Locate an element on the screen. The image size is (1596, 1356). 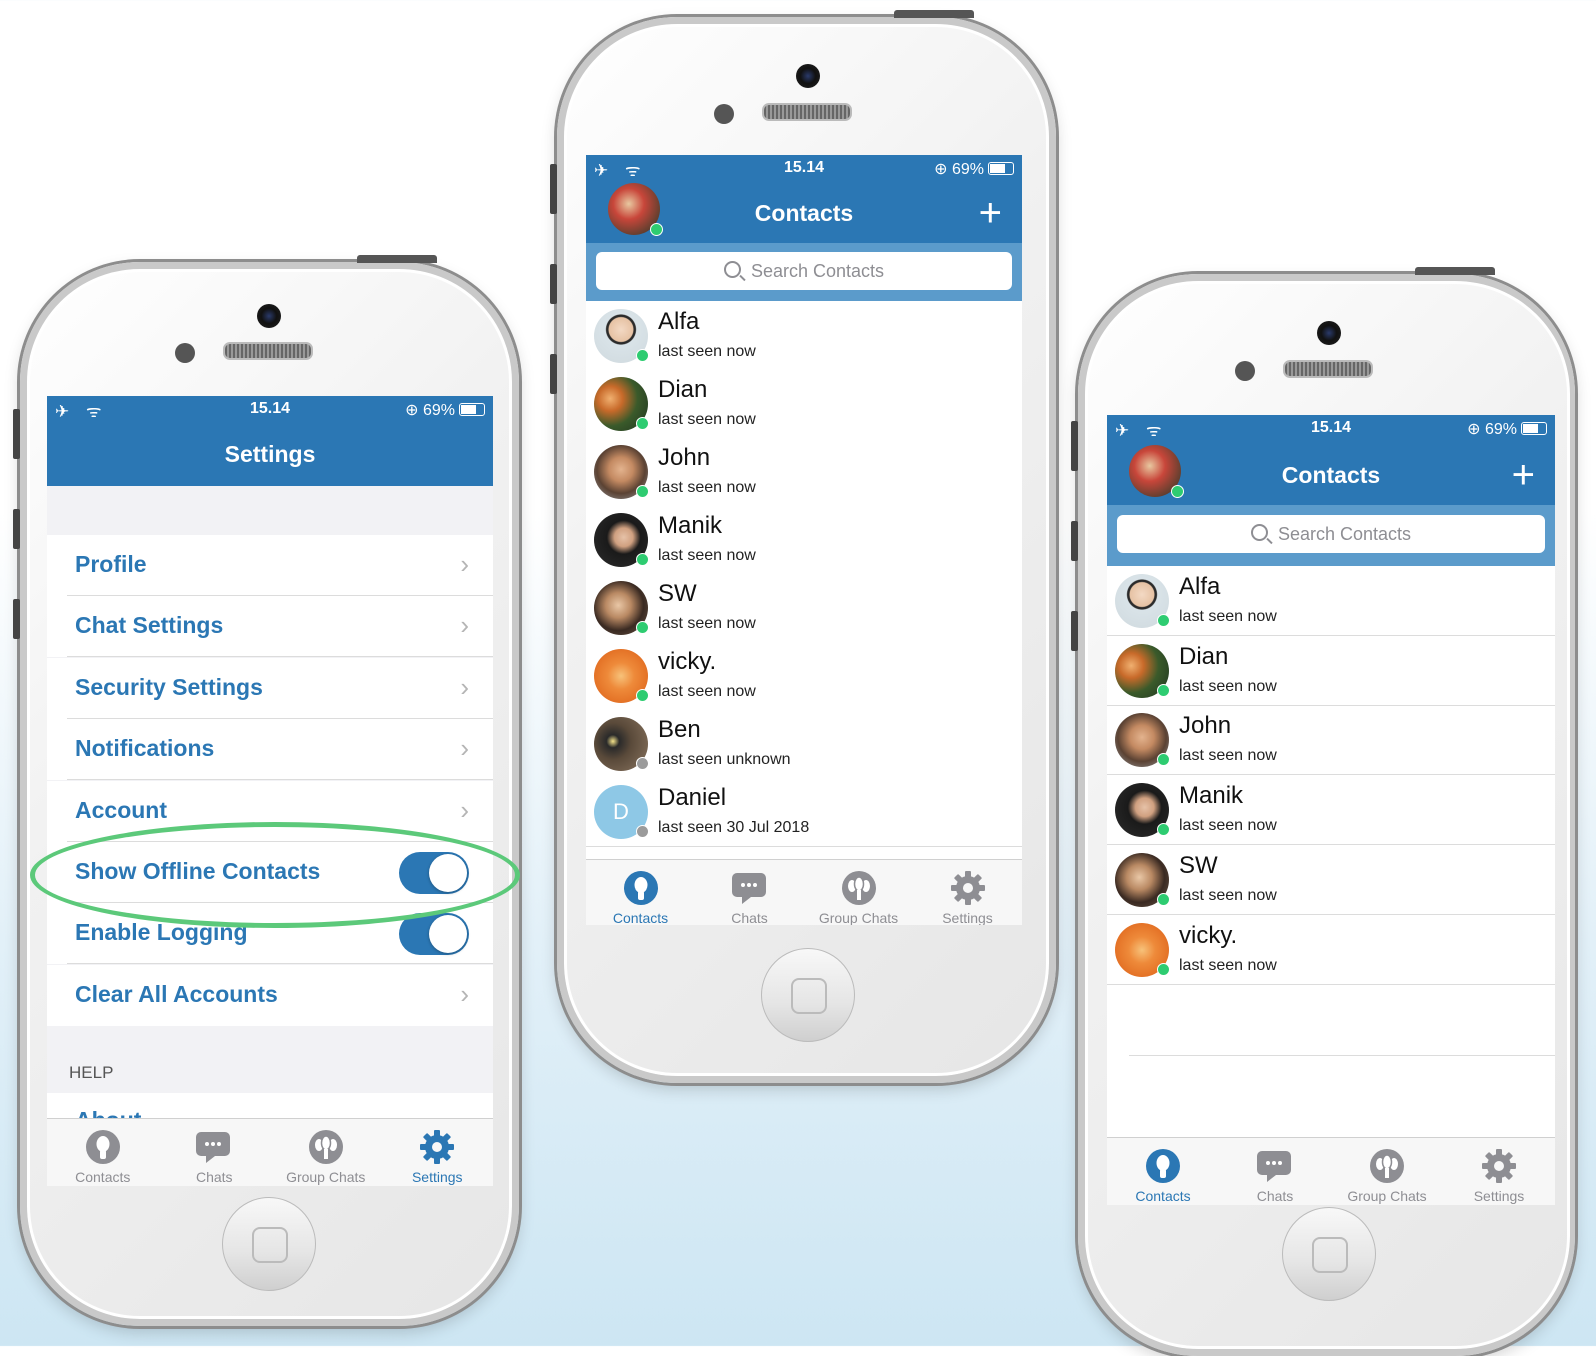
contact-name: Daniel is located at coordinates (692, 797).